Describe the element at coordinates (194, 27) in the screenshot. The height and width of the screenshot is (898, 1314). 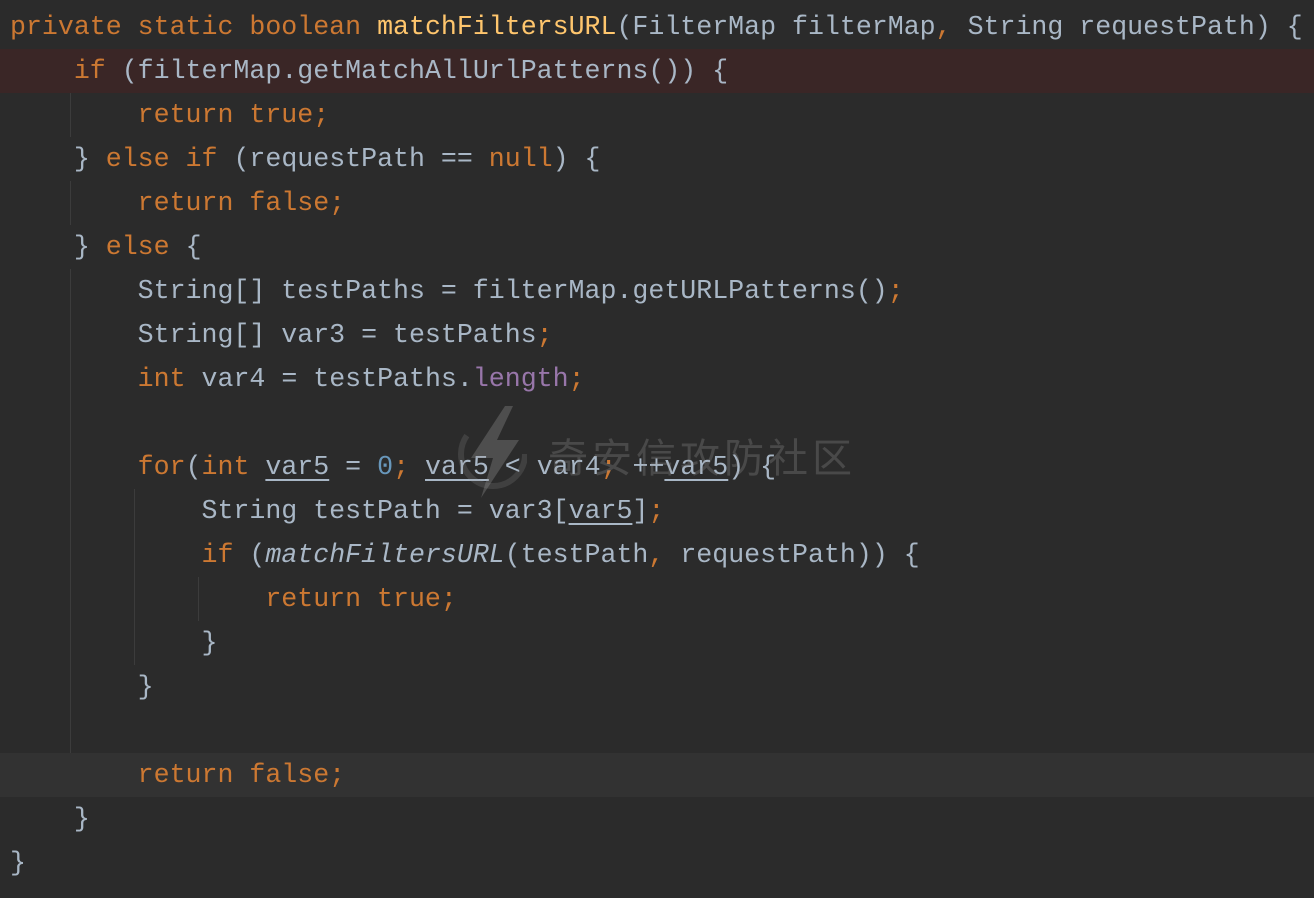
I see `keyword-token: private static boolean` at that location.